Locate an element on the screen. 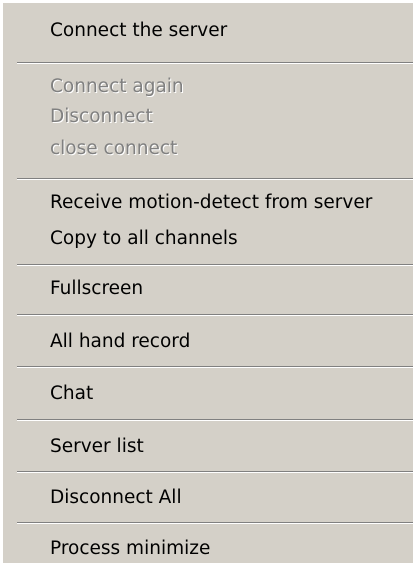  menu-item-connect-again: Connect again is located at coordinates (117, 87).